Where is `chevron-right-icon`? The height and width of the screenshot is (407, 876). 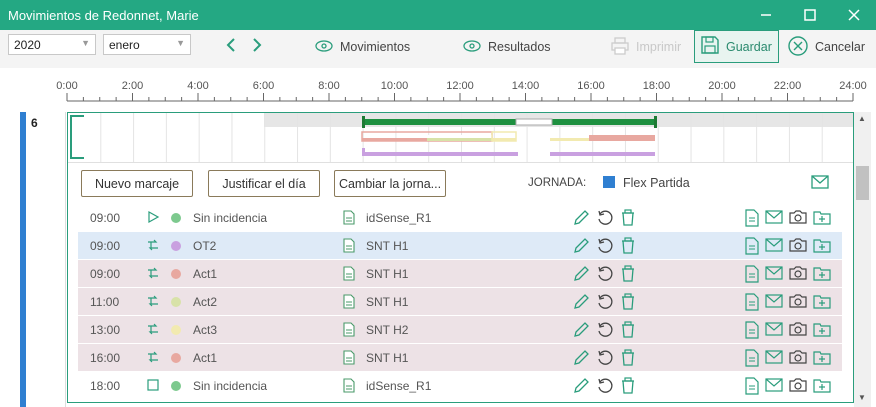 chevron-right-icon is located at coordinates (257, 46).